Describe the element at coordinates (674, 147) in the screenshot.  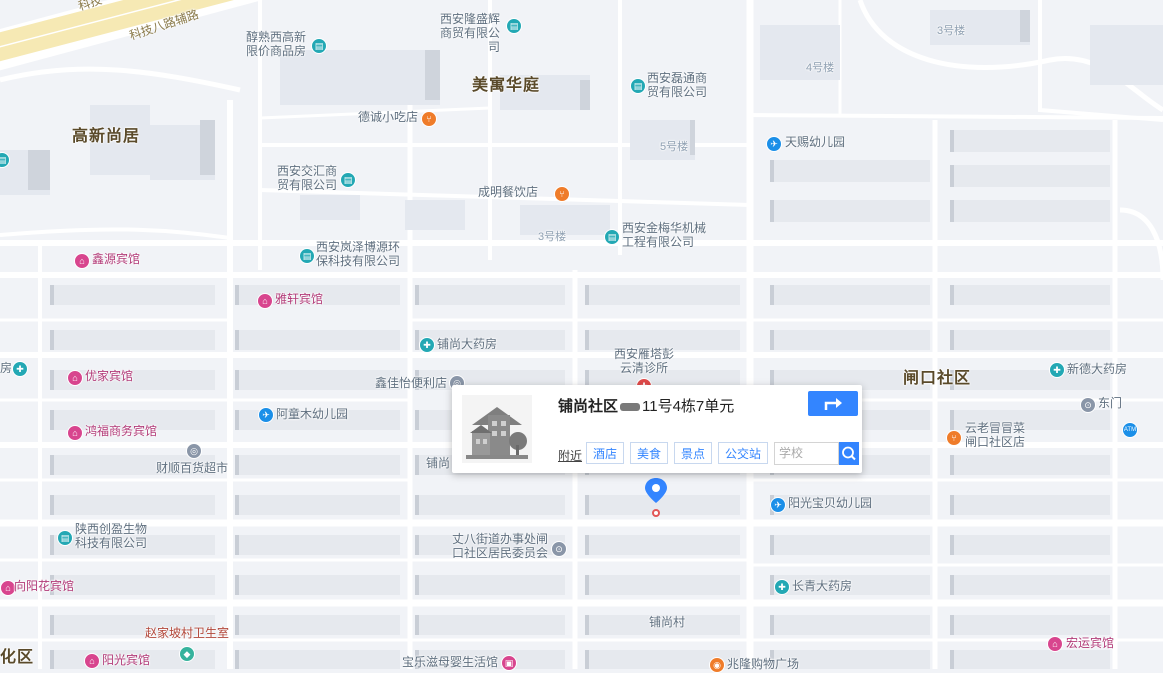
I see `building-label: 5号楼` at that location.